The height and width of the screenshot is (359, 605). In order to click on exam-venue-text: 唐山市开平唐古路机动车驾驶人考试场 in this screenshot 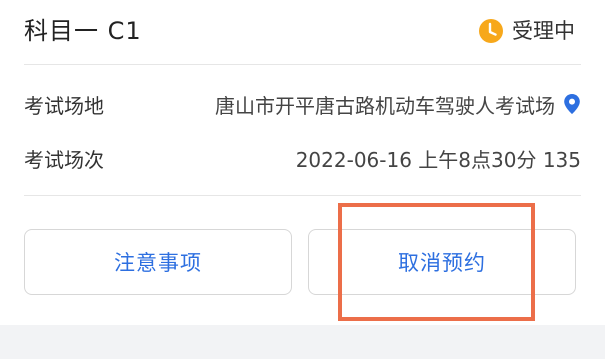, I will do `click(385, 105)`.